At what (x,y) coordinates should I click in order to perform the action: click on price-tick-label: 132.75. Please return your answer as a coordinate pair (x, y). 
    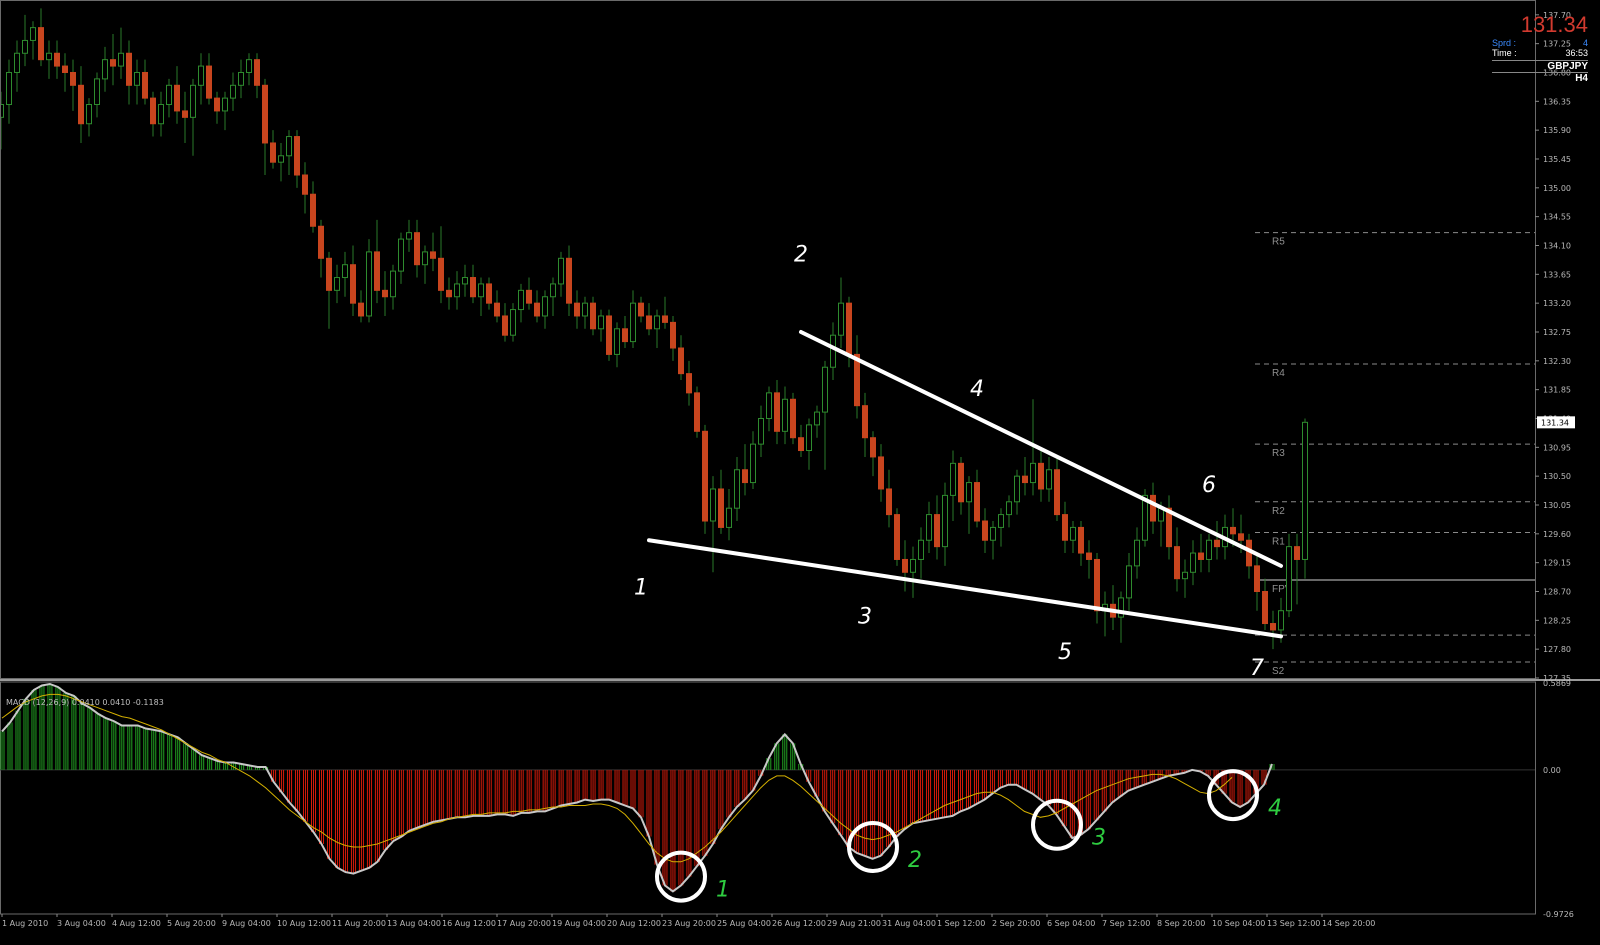
    Looking at the image, I should click on (1557, 332).